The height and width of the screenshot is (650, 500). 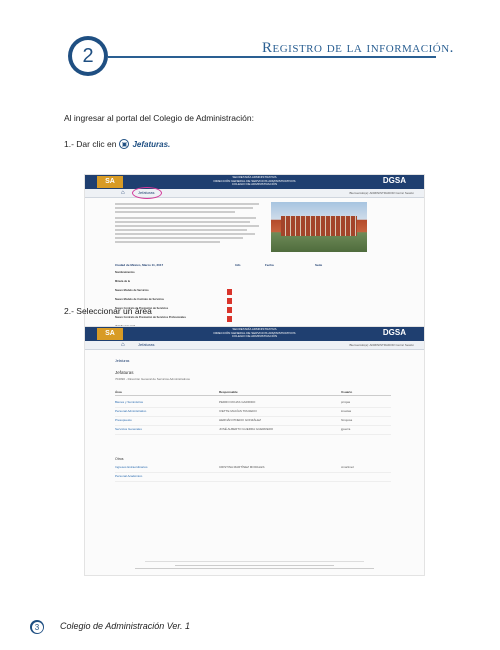 What do you see at coordinates (240, 301) in the screenshot?
I see `document-row: Nuevo Modelo de Contrato de Servicios` at bounding box center [240, 301].